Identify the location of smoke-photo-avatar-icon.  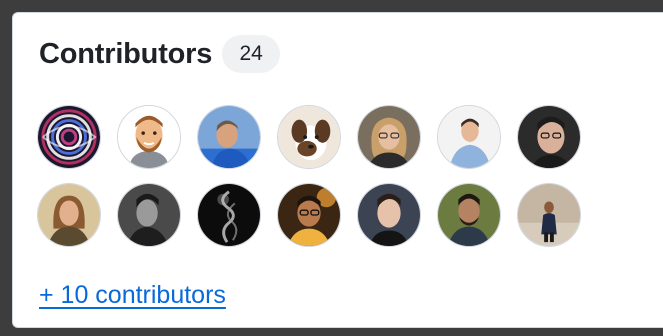
(229, 215).